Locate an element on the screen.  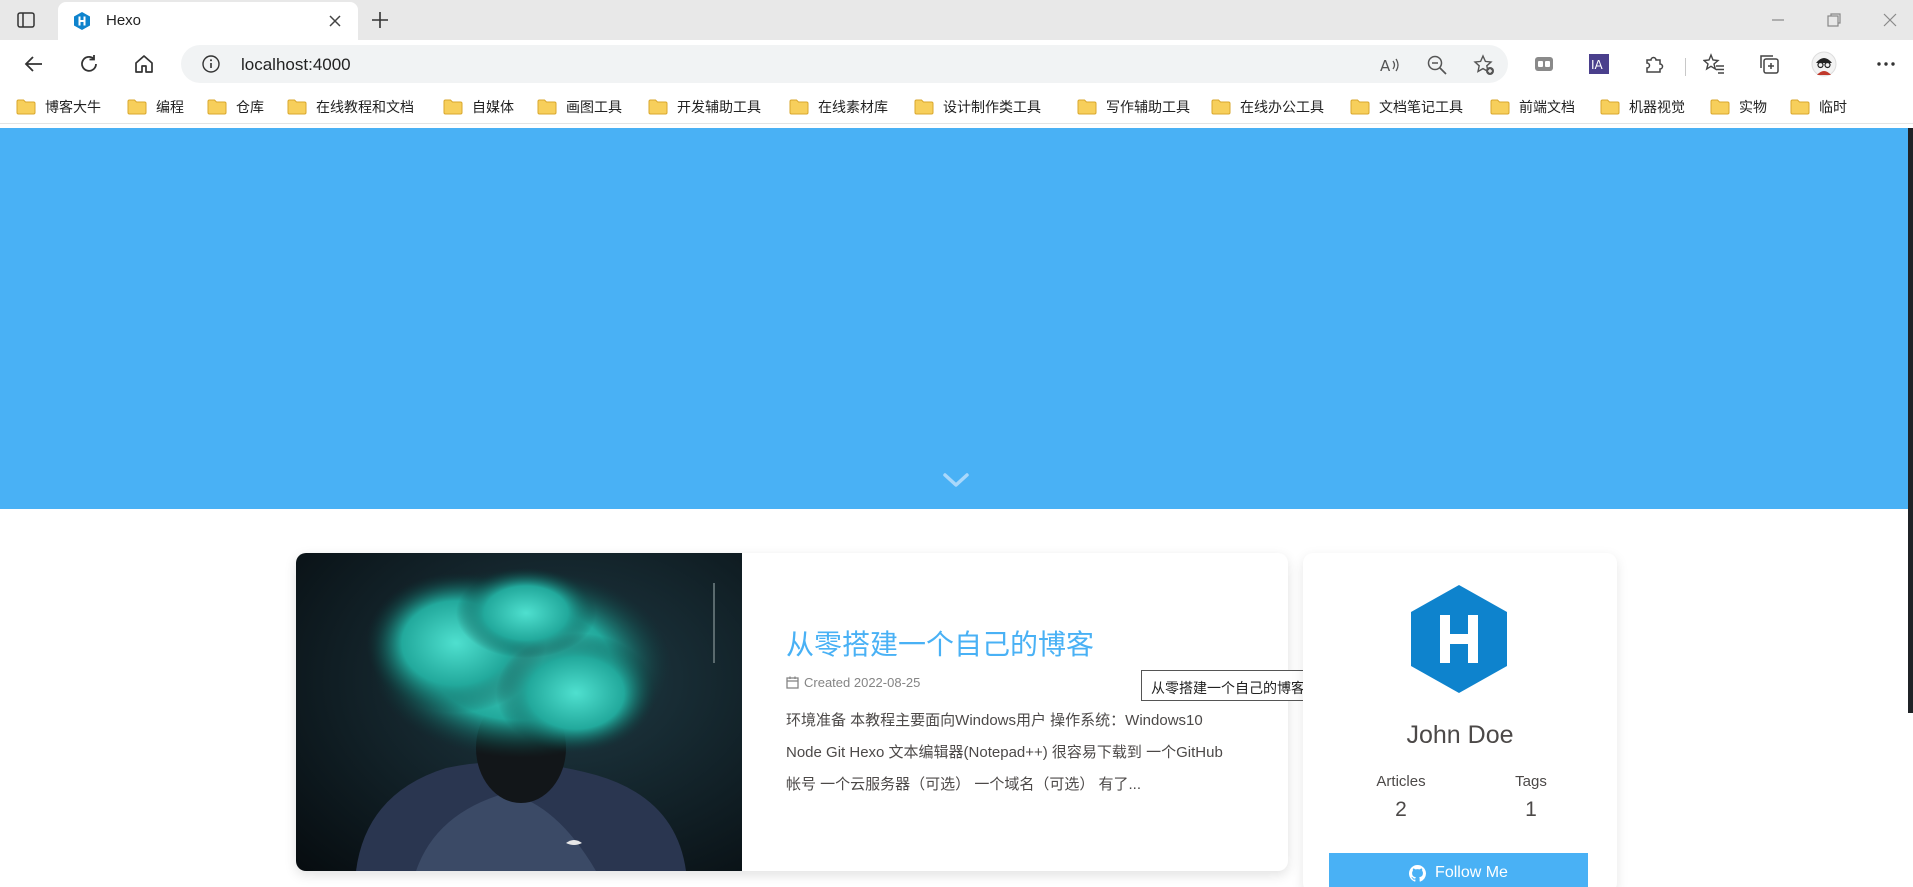
bookmark-item: 在线教程和文档 is located at coordinates (350, 107).